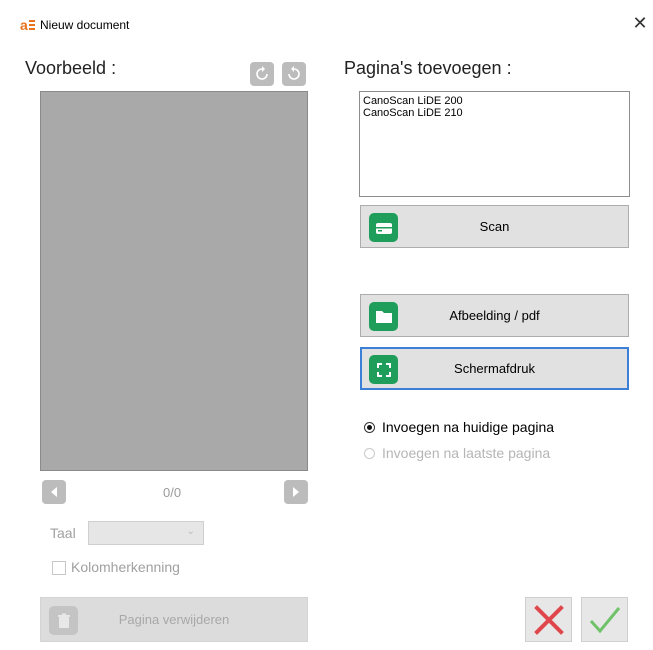  I want to click on image-pdf-button: Afbeelding / pdf, so click(494, 315).